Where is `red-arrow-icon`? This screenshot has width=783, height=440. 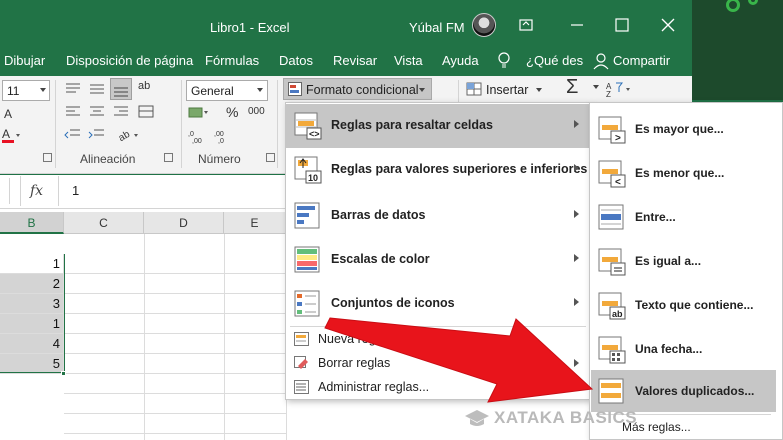
red-arrow-icon is located at coordinates (459, 360).